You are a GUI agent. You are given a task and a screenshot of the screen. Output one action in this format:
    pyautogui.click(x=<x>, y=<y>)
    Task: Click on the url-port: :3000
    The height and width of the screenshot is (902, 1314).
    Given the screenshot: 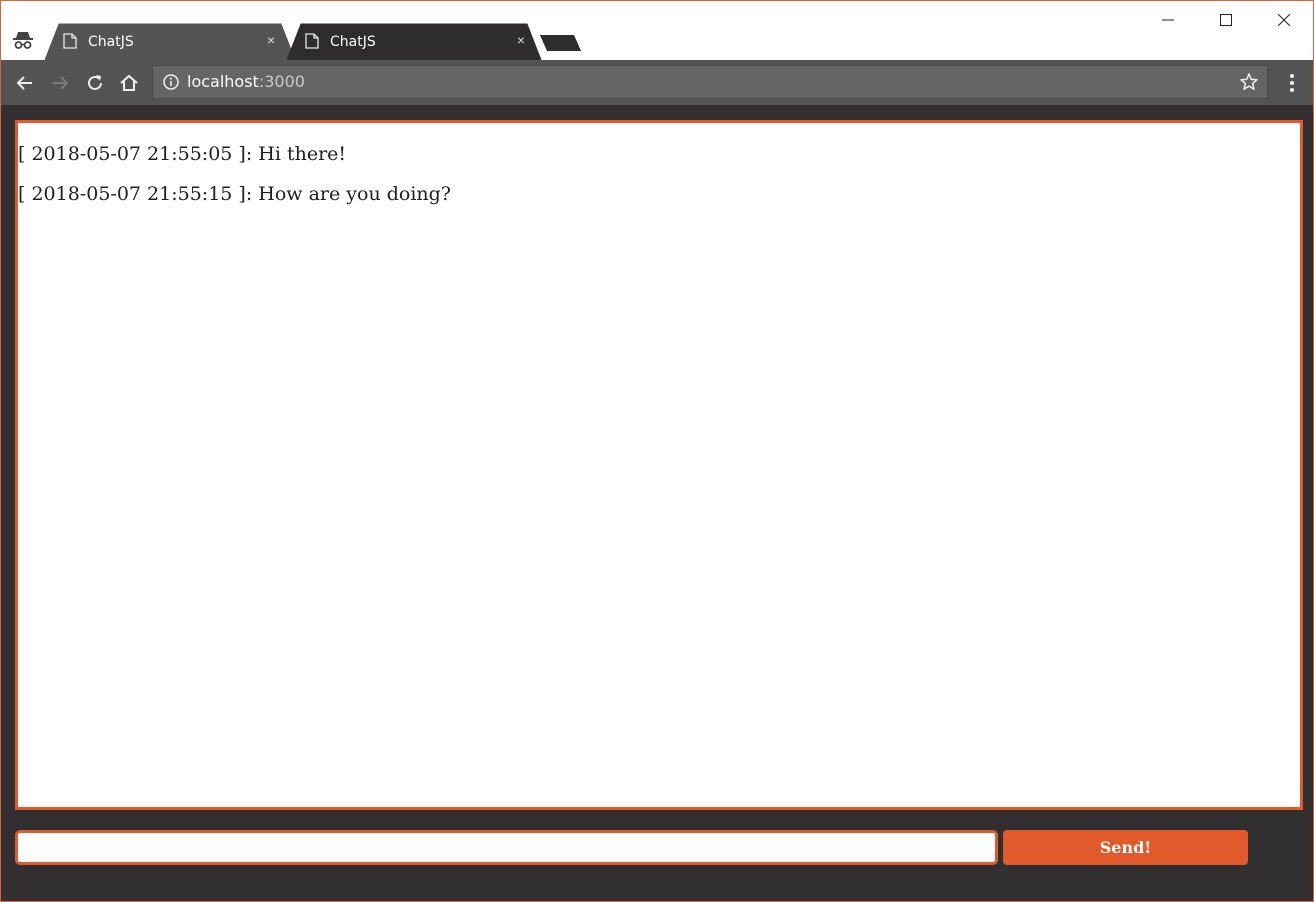 What is the action you would take?
    pyautogui.click(x=281, y=81)
    